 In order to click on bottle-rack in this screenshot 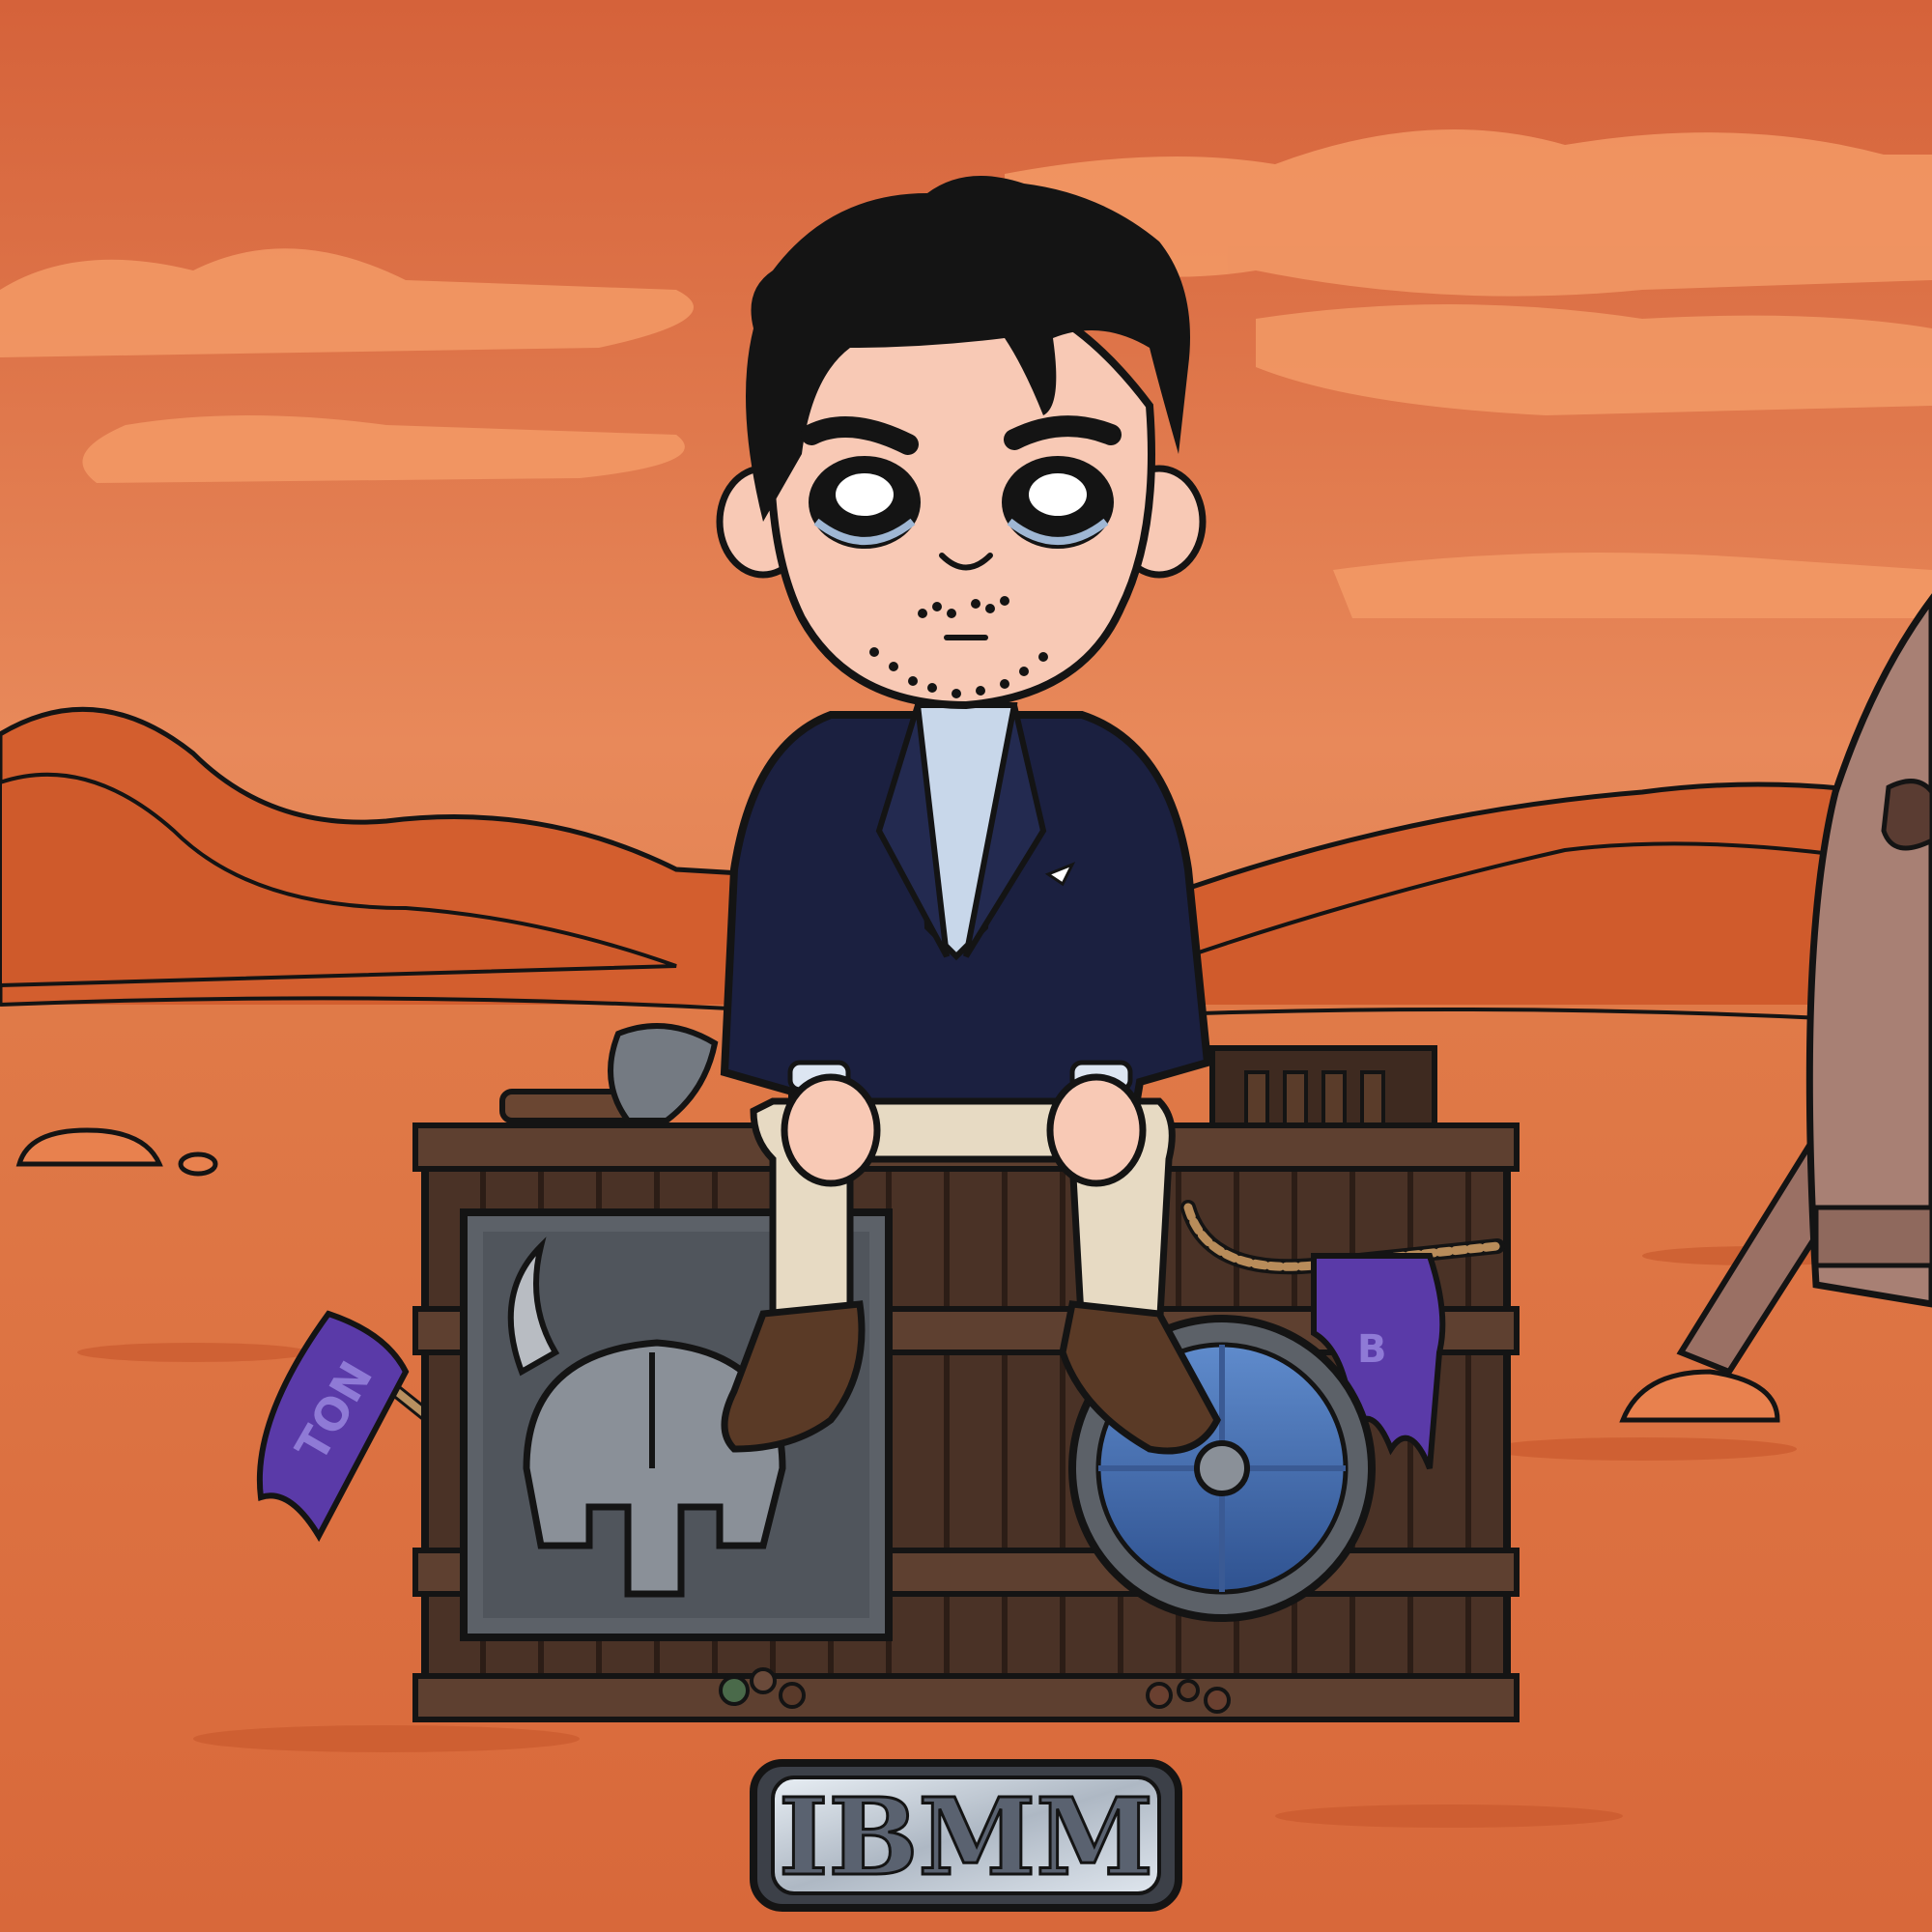, I will do `click(1323, 1091)`.